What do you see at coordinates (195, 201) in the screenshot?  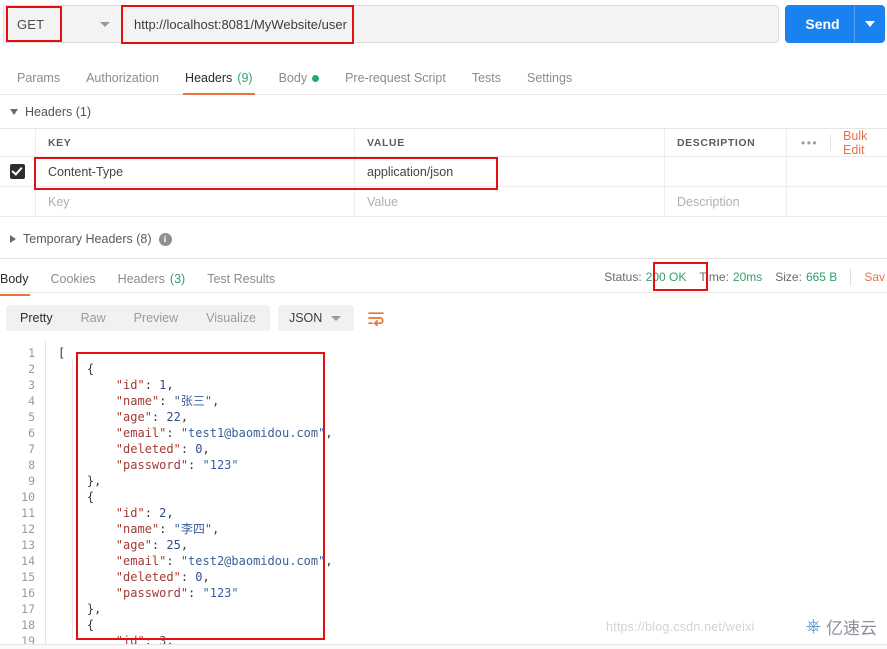 I see `header-key-input-empty: Key` at bounding box center [195, 201].